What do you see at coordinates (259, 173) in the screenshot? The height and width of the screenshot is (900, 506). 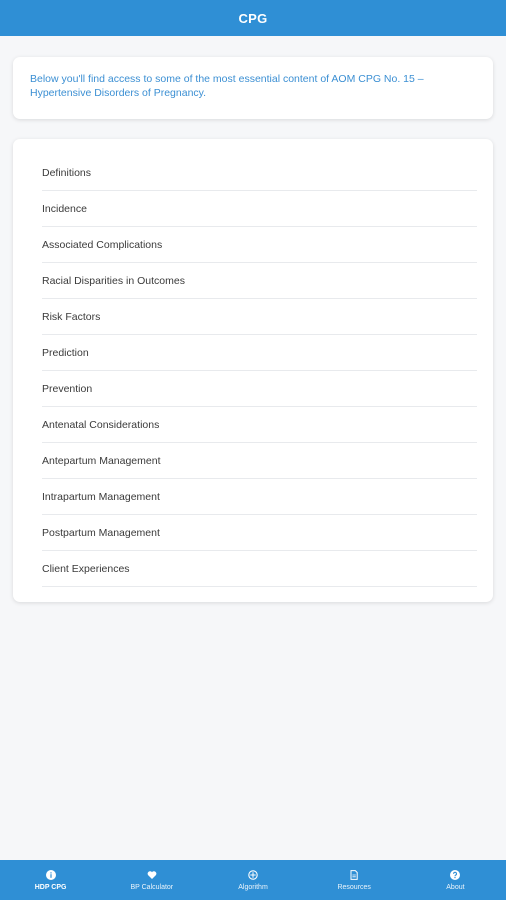 I see `list-item-definitions: Definitions` at bounding box center [259, 173].